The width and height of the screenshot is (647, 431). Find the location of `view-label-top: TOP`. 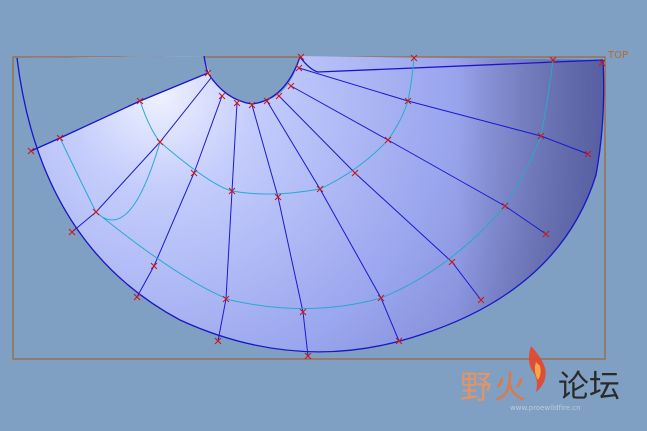

view-label-top: TOP is located at coordinates (617, 55).